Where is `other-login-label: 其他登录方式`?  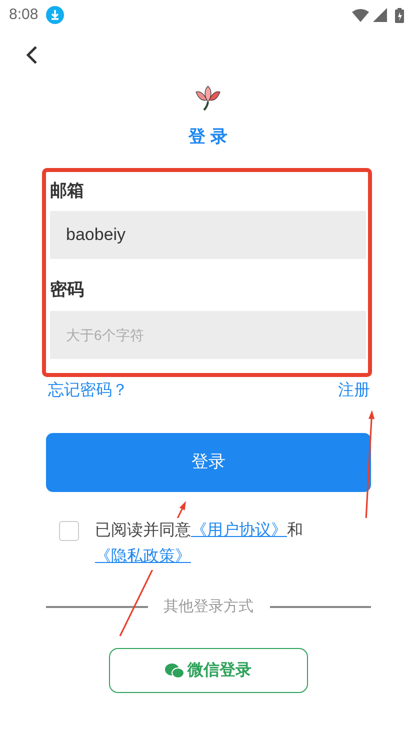
other-login-label: 其他登录方式 is located at coordinates (209, 606).